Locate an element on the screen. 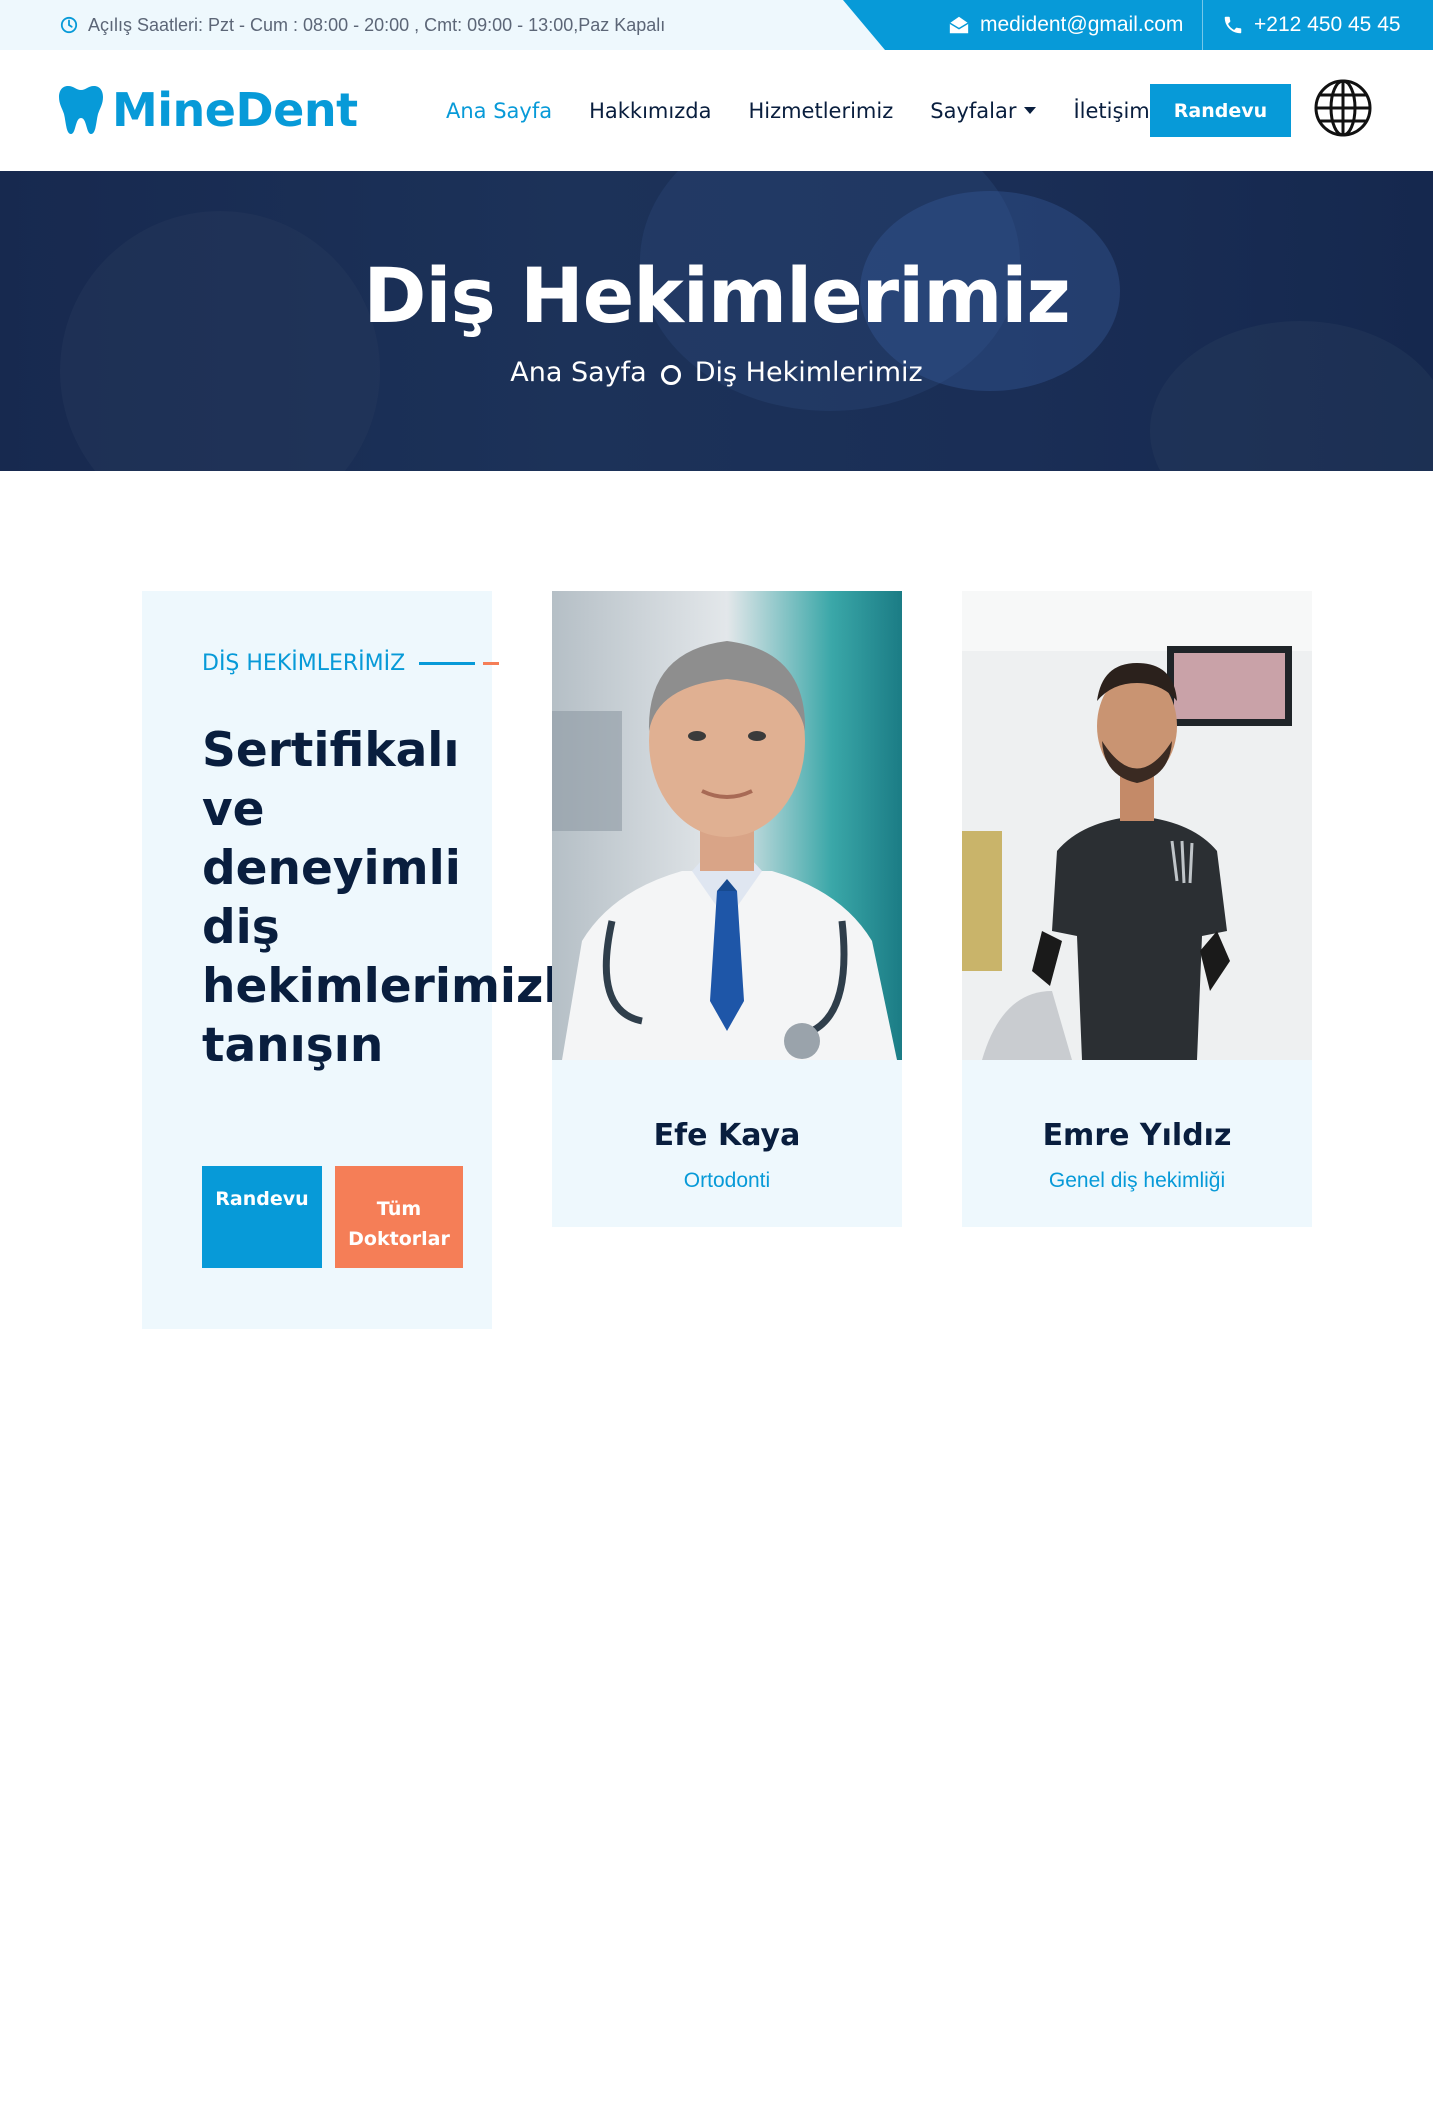 The image size is (1433, 2113). phone-icon is located at coordinates (1233, 25).